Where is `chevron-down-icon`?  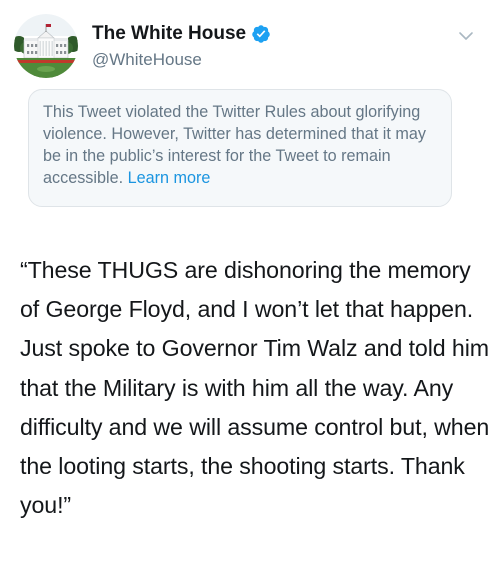 chevron-down-icon is located at coordinates (466, 36).